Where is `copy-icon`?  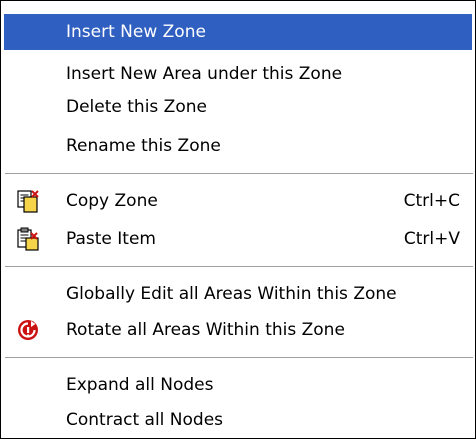 copy-icon is located at coordinates (28, 201).